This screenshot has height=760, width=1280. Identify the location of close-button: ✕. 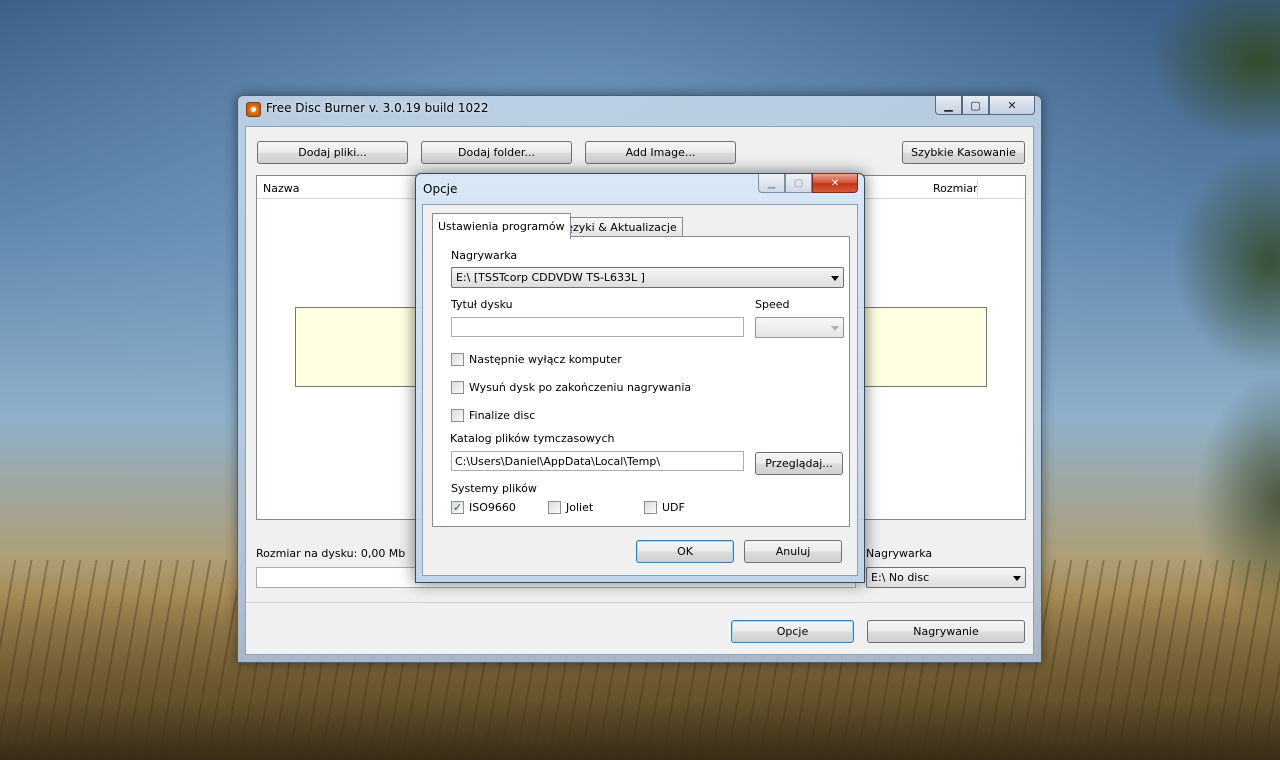
(1012, 105).